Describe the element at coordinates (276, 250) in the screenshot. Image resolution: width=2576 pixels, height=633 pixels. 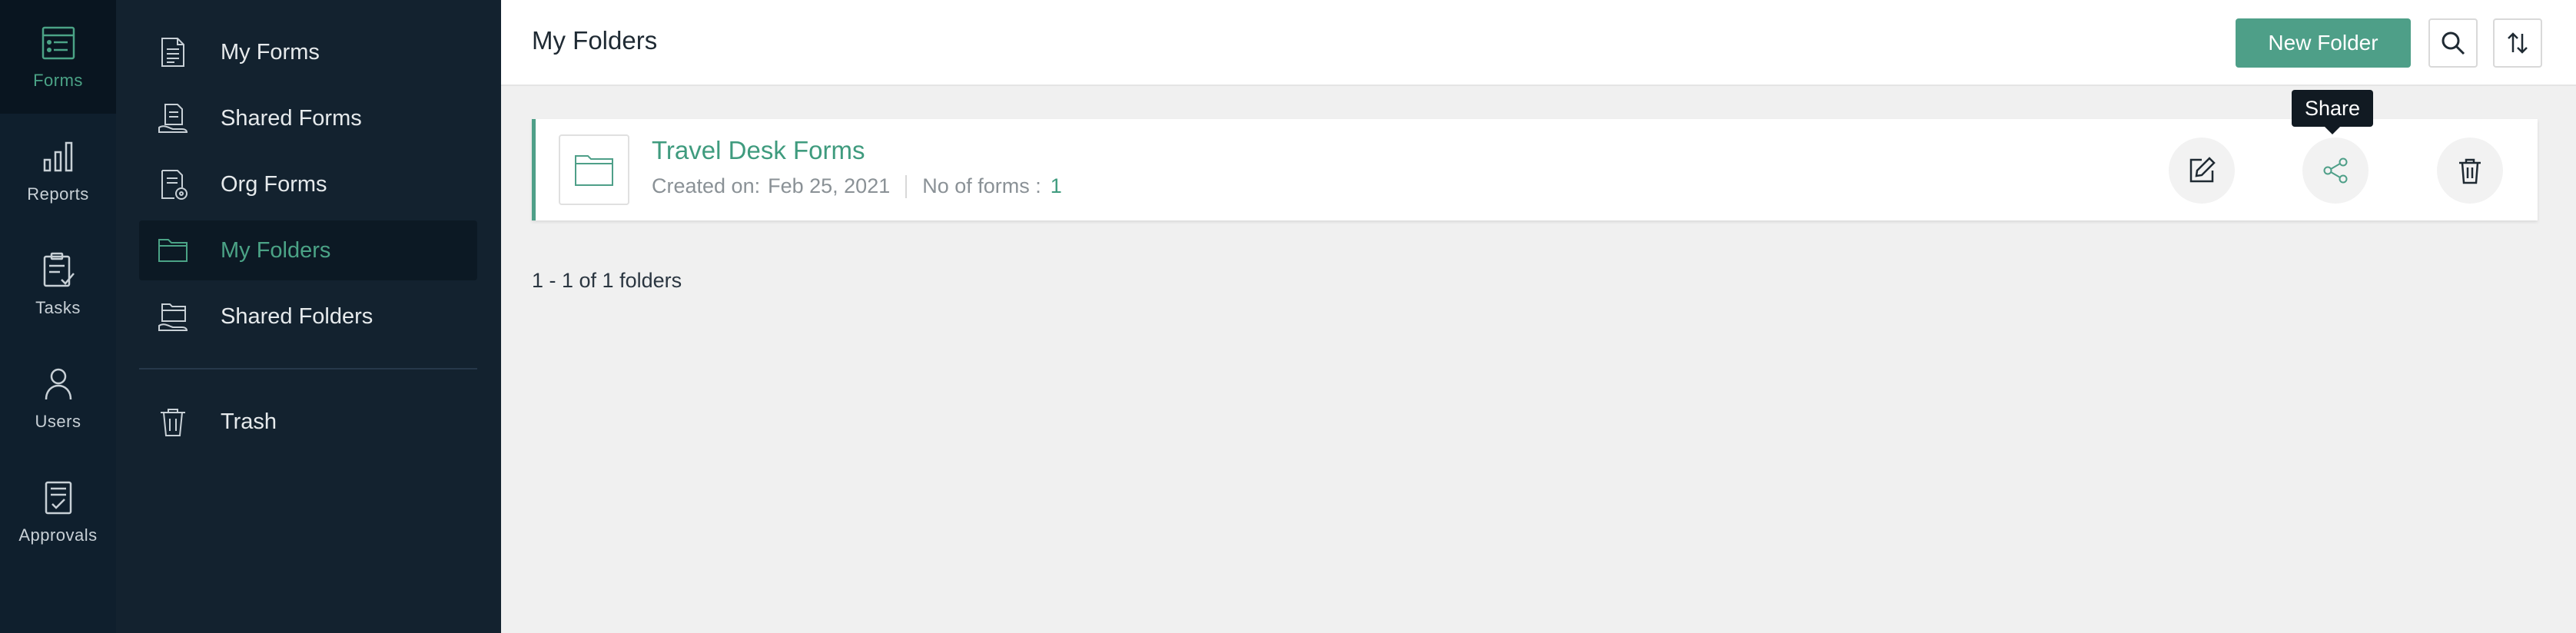
I see `sidebar-item-label: My Folders` at that location.